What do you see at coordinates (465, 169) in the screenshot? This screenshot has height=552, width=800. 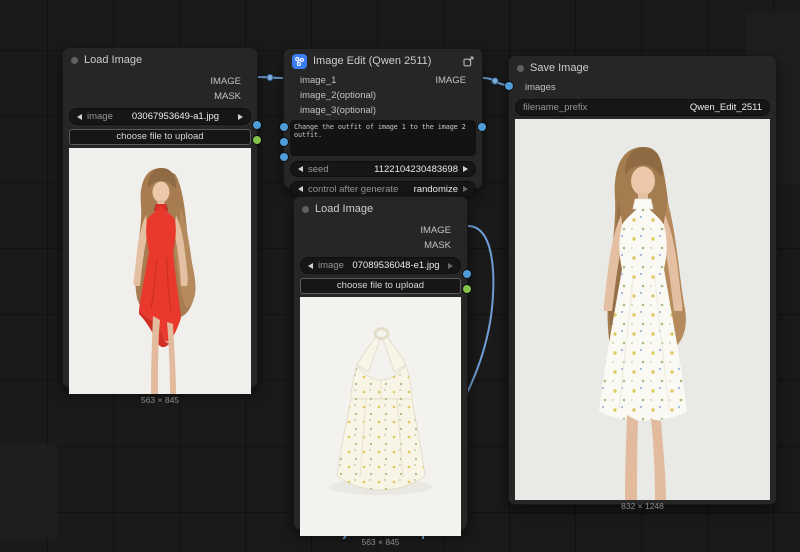 I see `increment-arrow-icon` at bounding box center [465, 169].